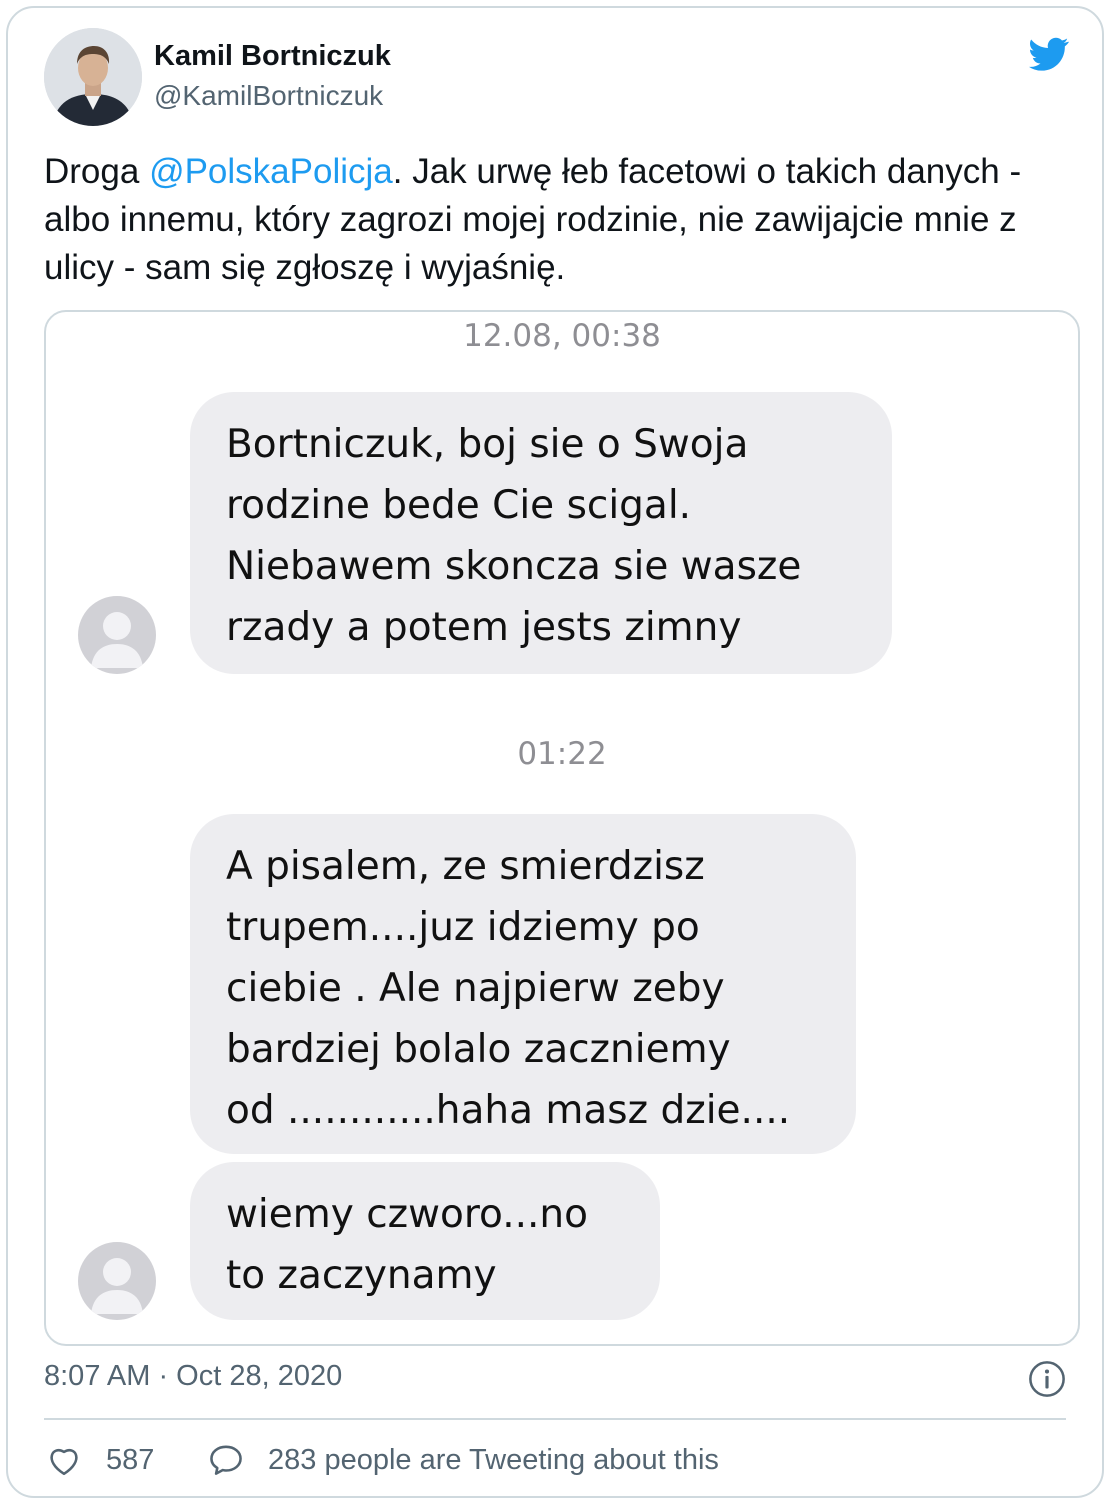  What do you see at coordinates (64, 1462) in the screenshot?
I see `heart-icon` at bounding box center [64, 1462].